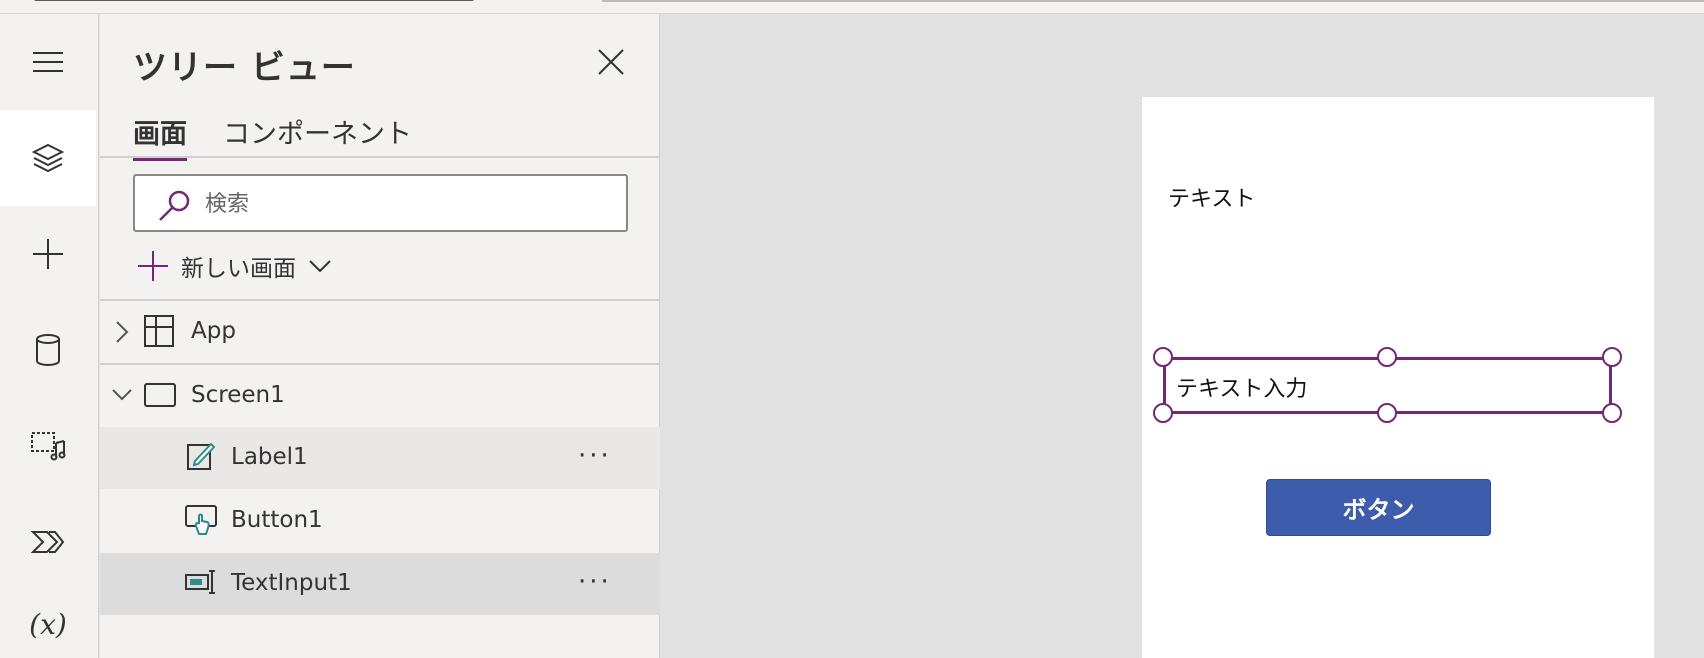 The image size is (1704, 658). I want to click on media-button, so click(48, 446).